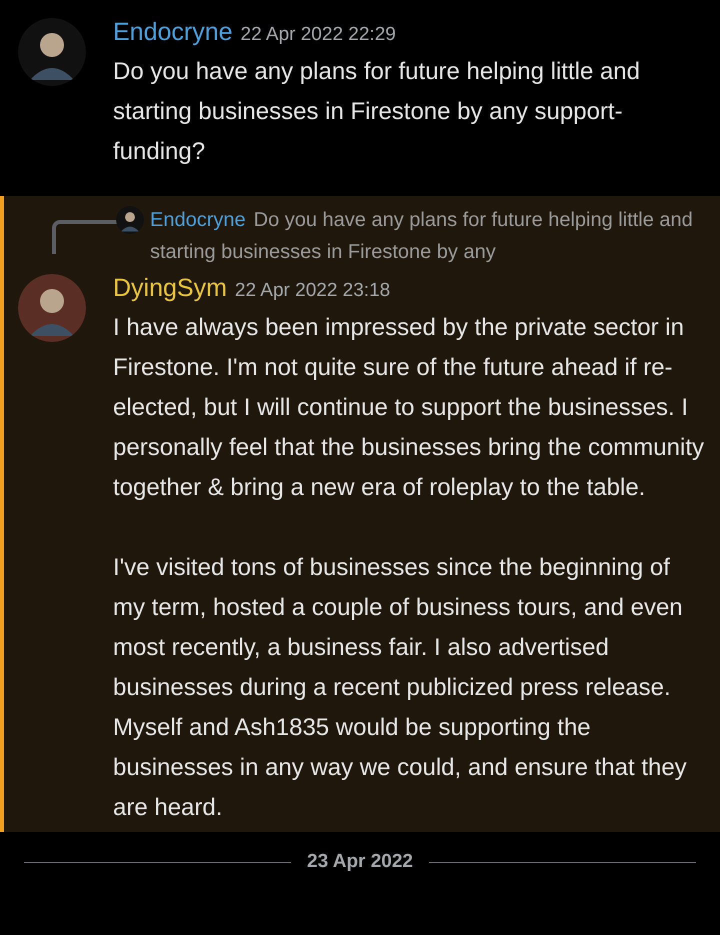  I want to click on reply-preview: Endocryne Do you have any plans for future helping little and starting businesses in Firestone by any, so click(422, 236).